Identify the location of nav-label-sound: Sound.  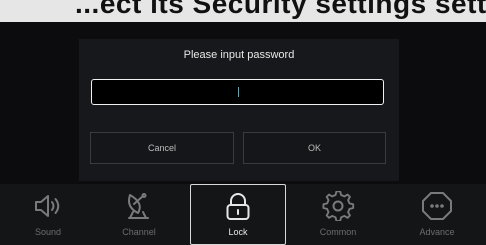
(48, 232).